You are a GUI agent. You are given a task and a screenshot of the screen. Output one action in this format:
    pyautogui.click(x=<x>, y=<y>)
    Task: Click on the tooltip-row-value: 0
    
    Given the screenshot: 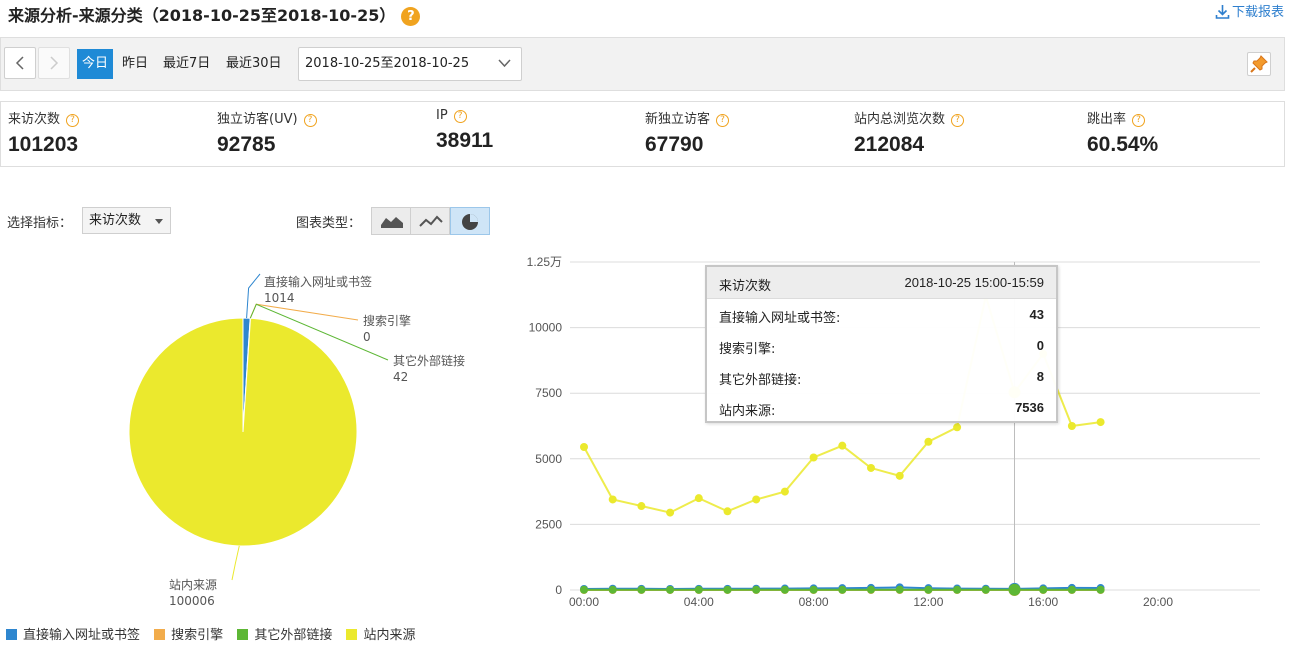 What is the action you would take?
    pyautogui.click(x=1040, y=345)
    